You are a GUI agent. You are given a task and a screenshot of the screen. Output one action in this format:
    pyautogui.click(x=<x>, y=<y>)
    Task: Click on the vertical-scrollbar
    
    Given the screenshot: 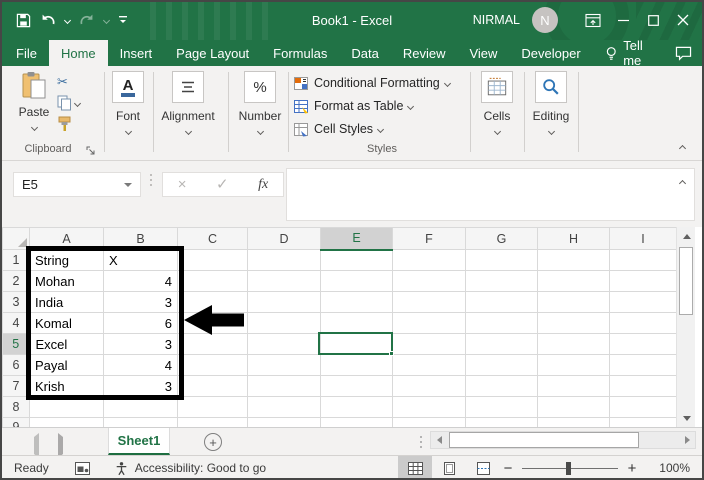 What is the action you would take?
    pyautogui.click(x=685, y=327)
    